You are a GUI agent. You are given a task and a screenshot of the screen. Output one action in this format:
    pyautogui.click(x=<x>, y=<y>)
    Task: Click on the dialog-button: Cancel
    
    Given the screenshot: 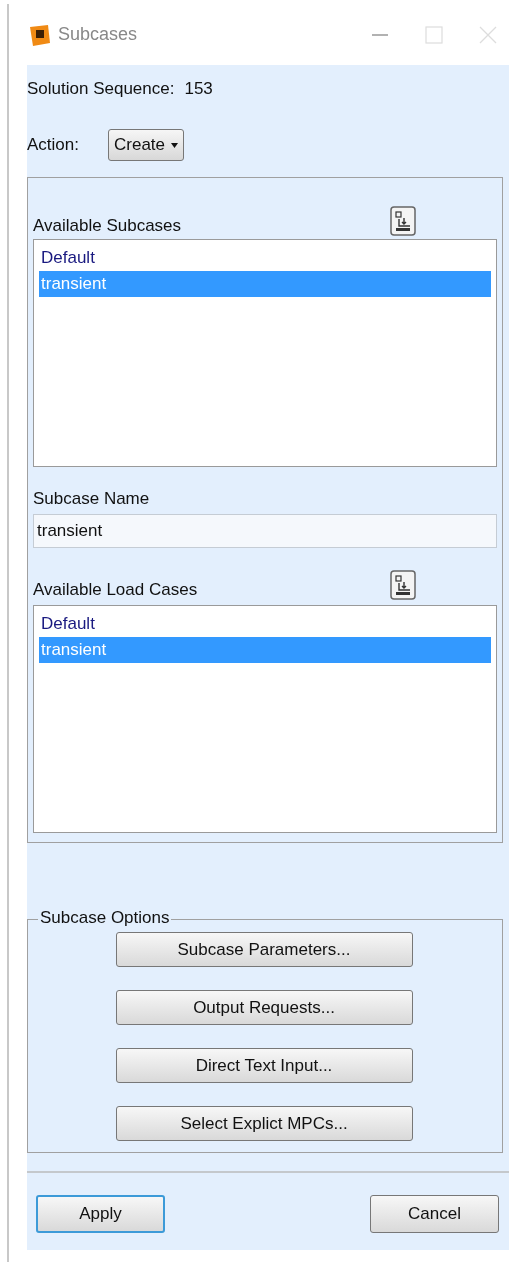 What is the action you would take?
    pyautogui.click(x=434, y=1214)
    